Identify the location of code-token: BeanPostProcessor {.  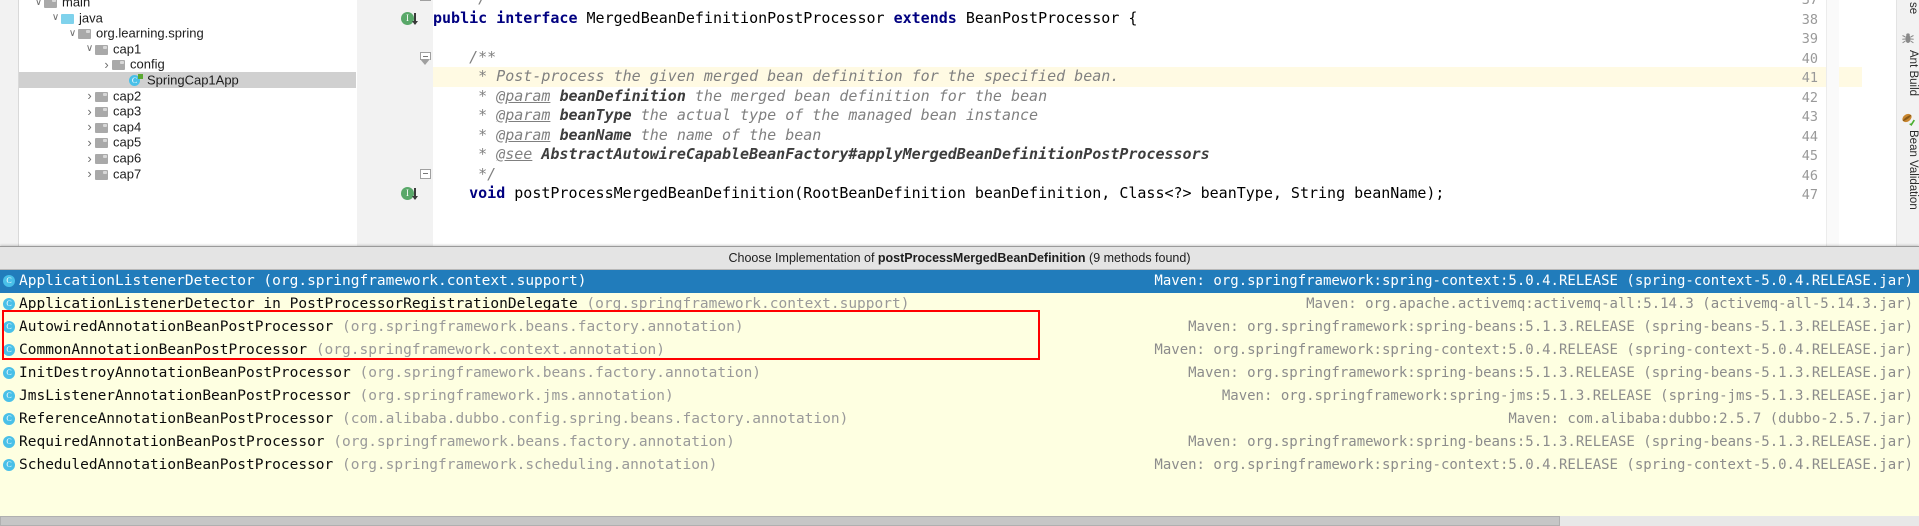
(1051, 17).